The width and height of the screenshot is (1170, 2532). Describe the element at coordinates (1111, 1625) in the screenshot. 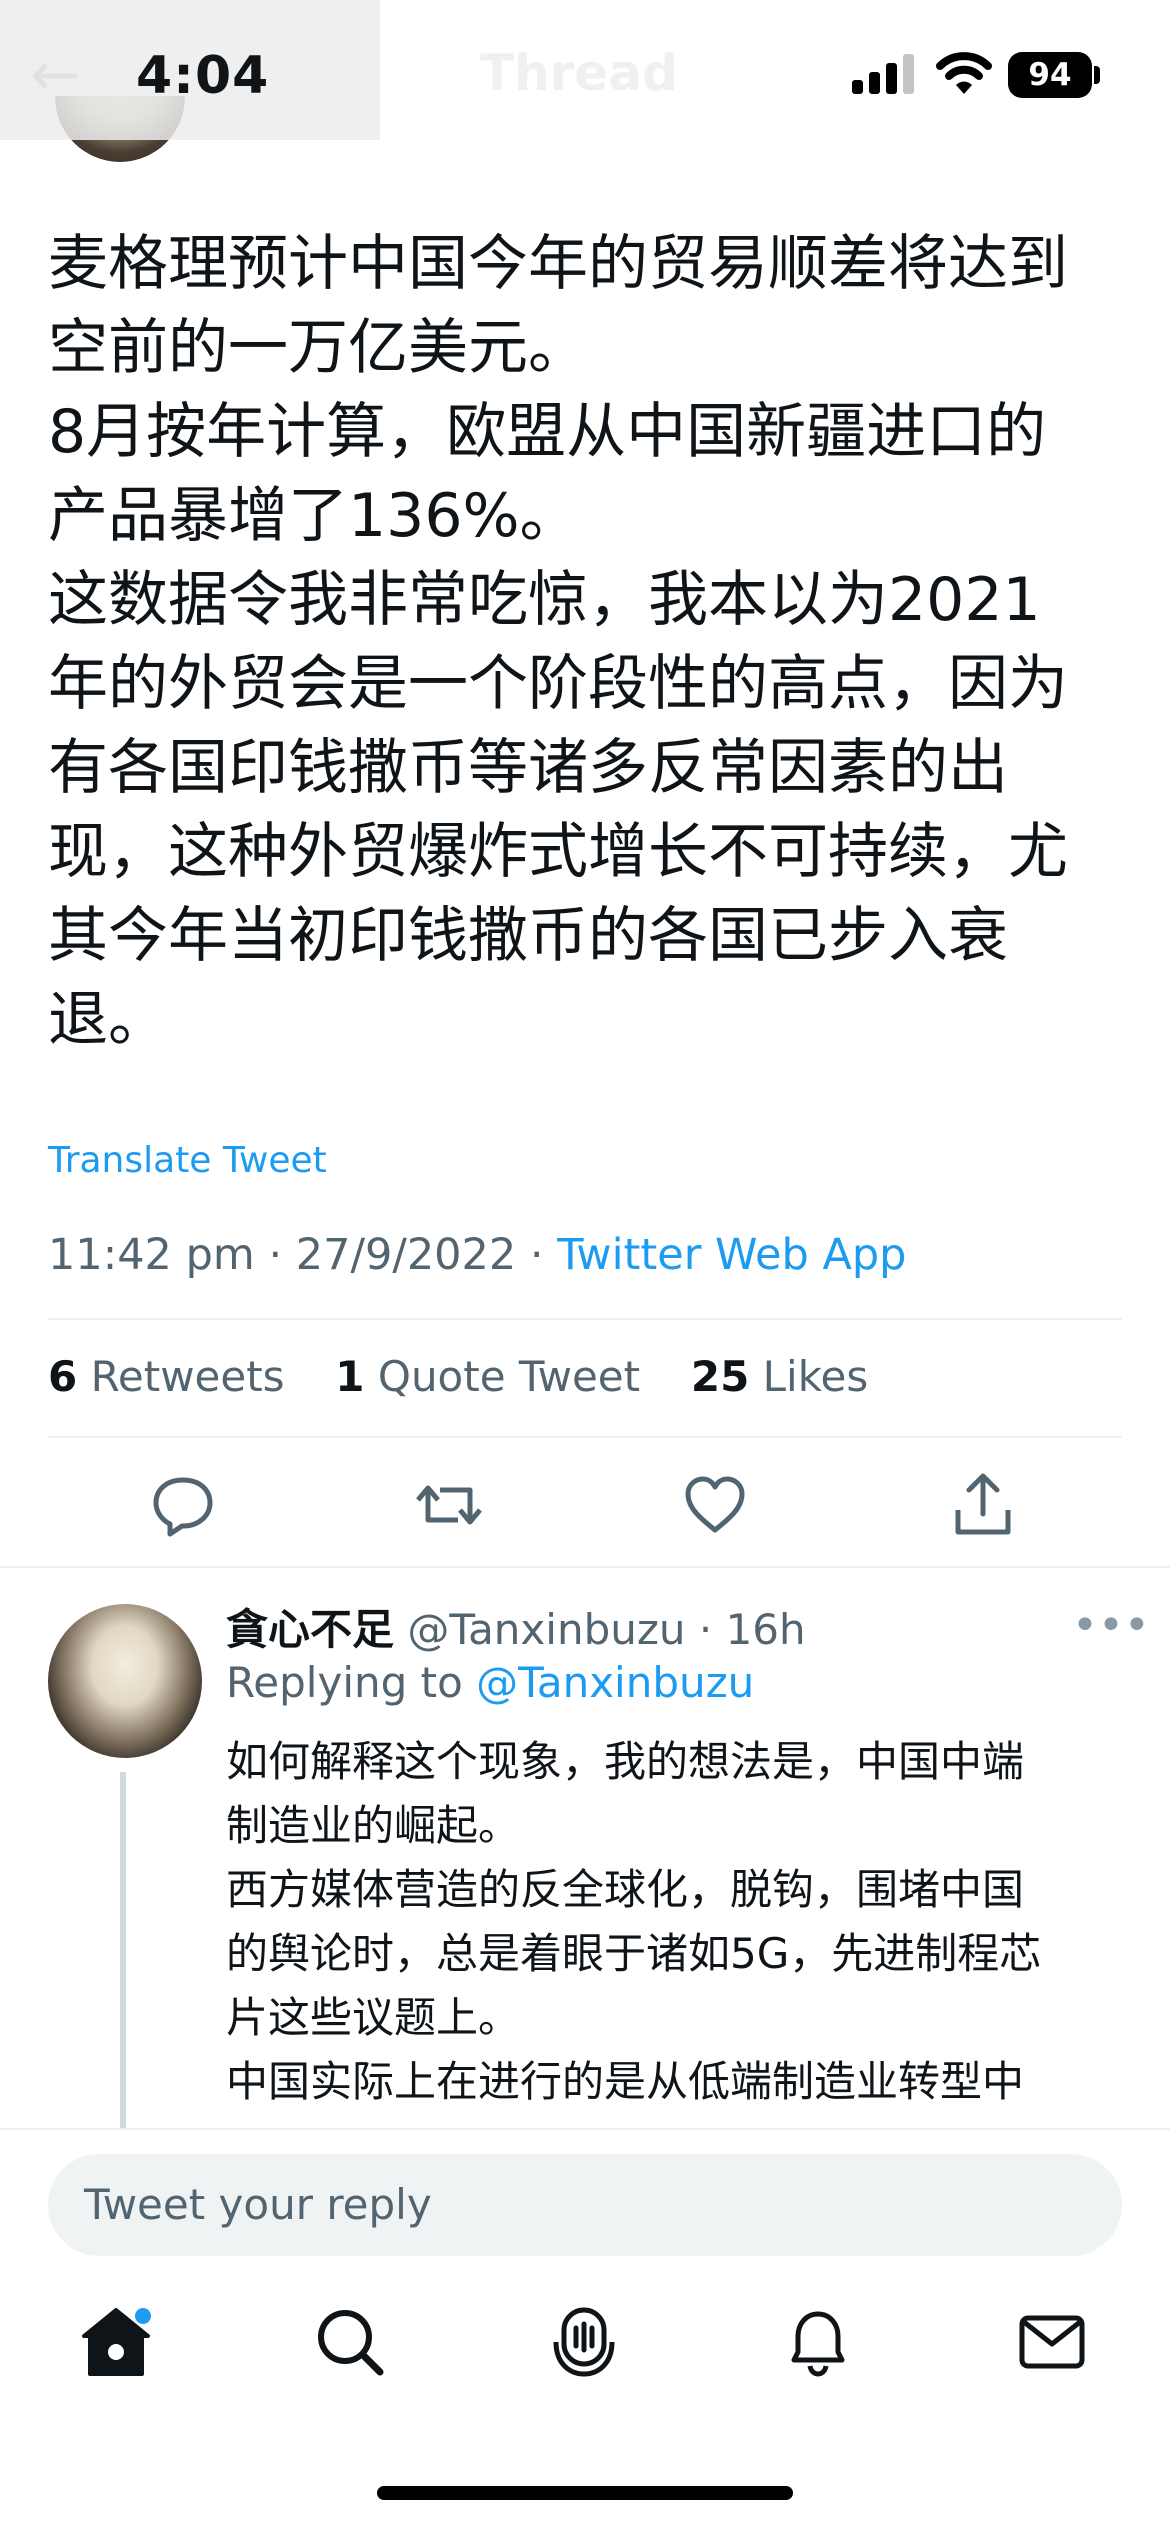

I see `more-options-icon: •••` at that location.